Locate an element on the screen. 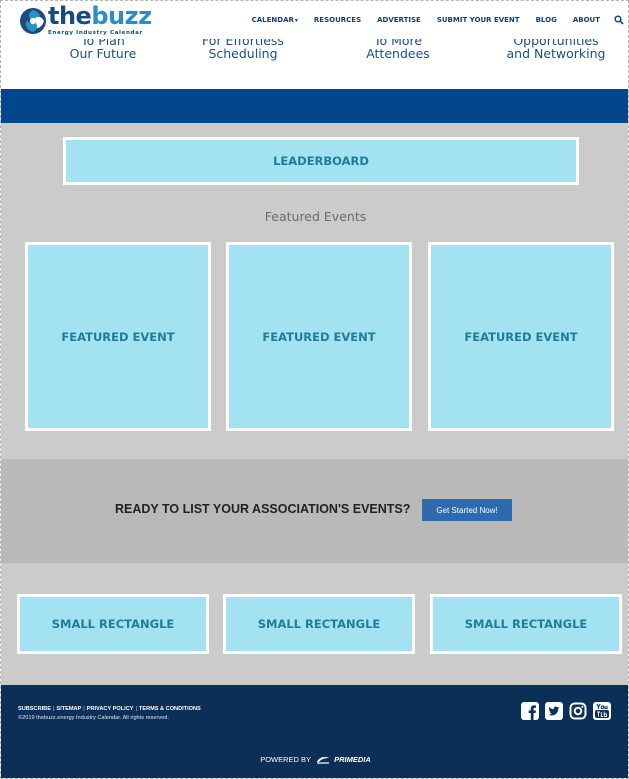  primedia-logo-icon is located at coordinates (323, 760).